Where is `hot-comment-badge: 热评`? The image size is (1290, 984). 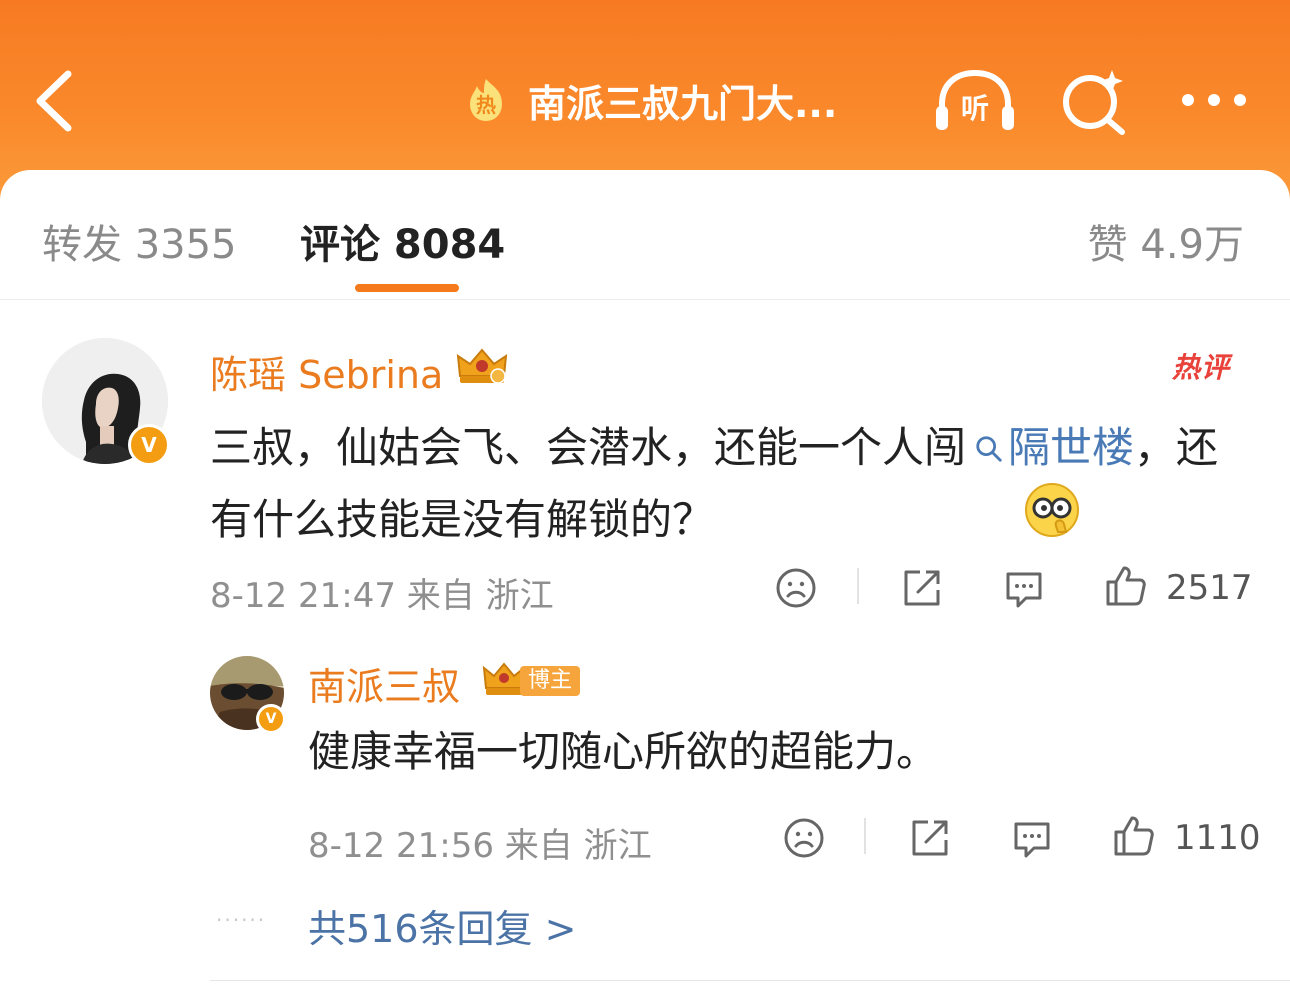 hot-comment-badge: 热评 is located at coordinates (1201, 367).